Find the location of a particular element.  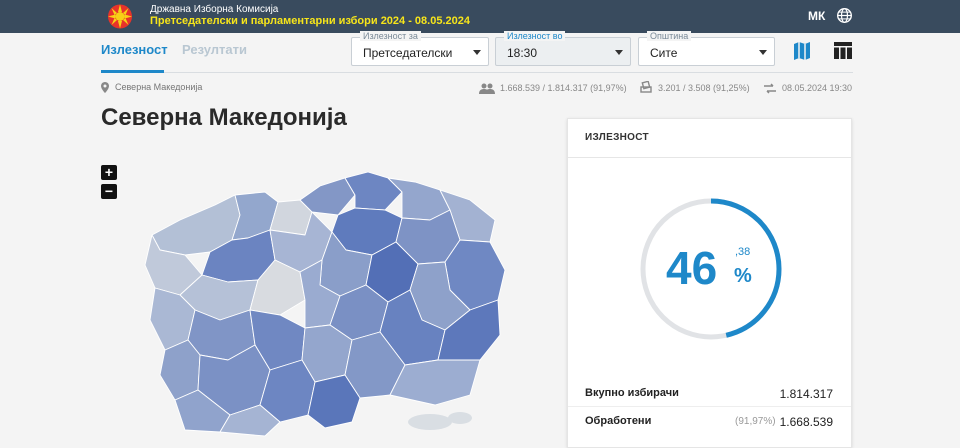

tabs-divider is located at coordinates (477, 72).